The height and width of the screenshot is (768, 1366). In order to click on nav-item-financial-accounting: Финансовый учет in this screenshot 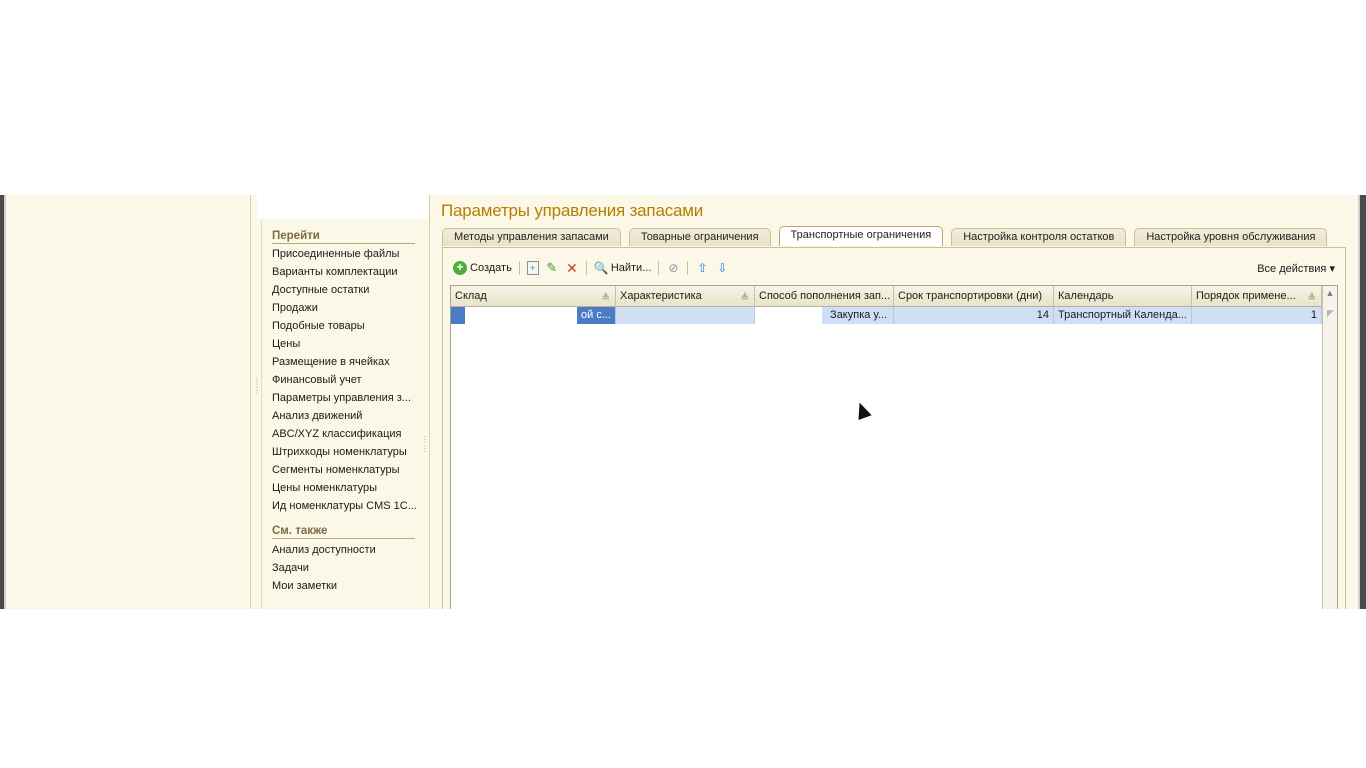, I will do `click(344, 380)`.